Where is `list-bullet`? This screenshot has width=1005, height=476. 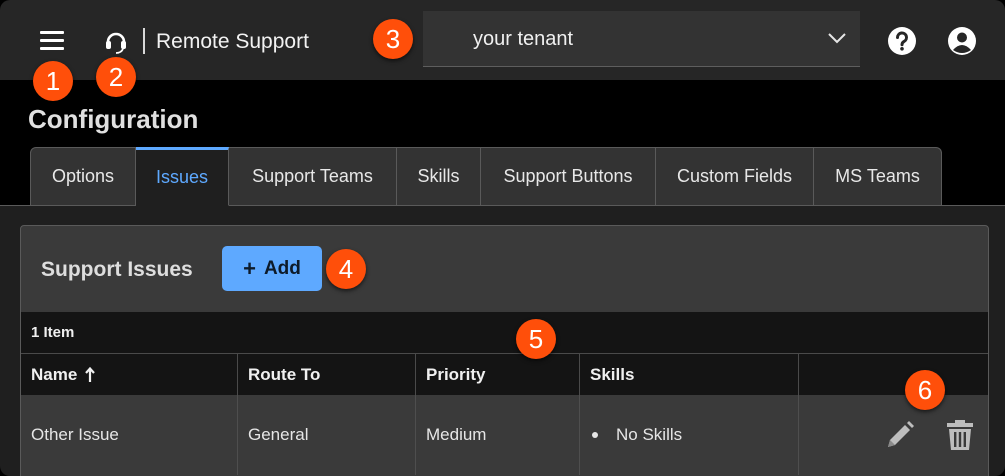
list-bullet is located at coordinates (595, 435).